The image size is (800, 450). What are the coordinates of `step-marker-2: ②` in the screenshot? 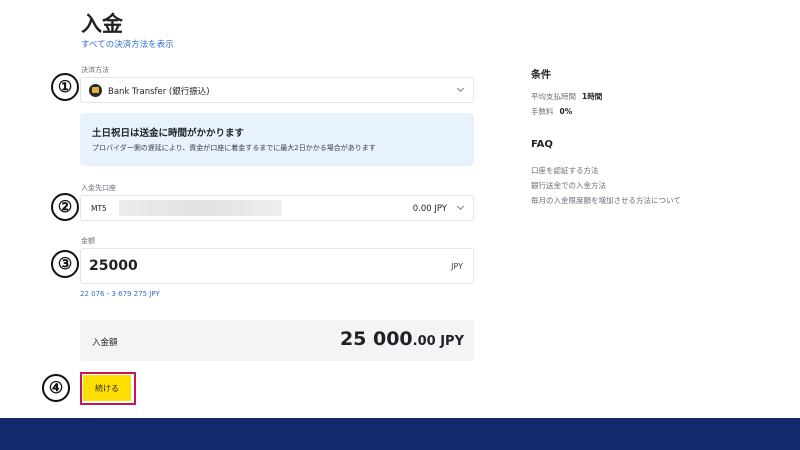 It's located at (65, 207).